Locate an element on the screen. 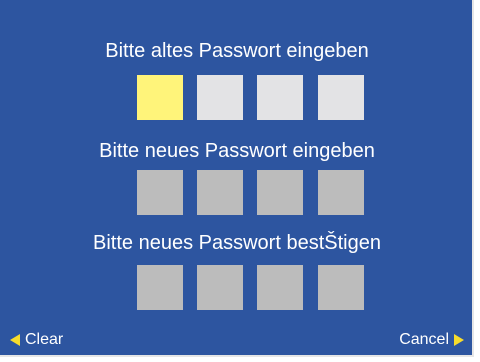 The image size is (480, 362). new-password-field is located at coordinates (252, 192).